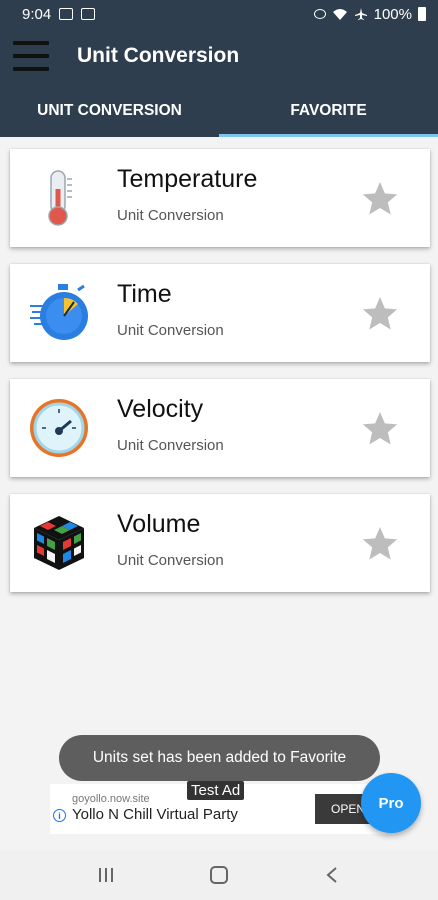  Describe the element at coordinates (88, 14) in the screenshot. I see `mail-notification-icon` at that location.